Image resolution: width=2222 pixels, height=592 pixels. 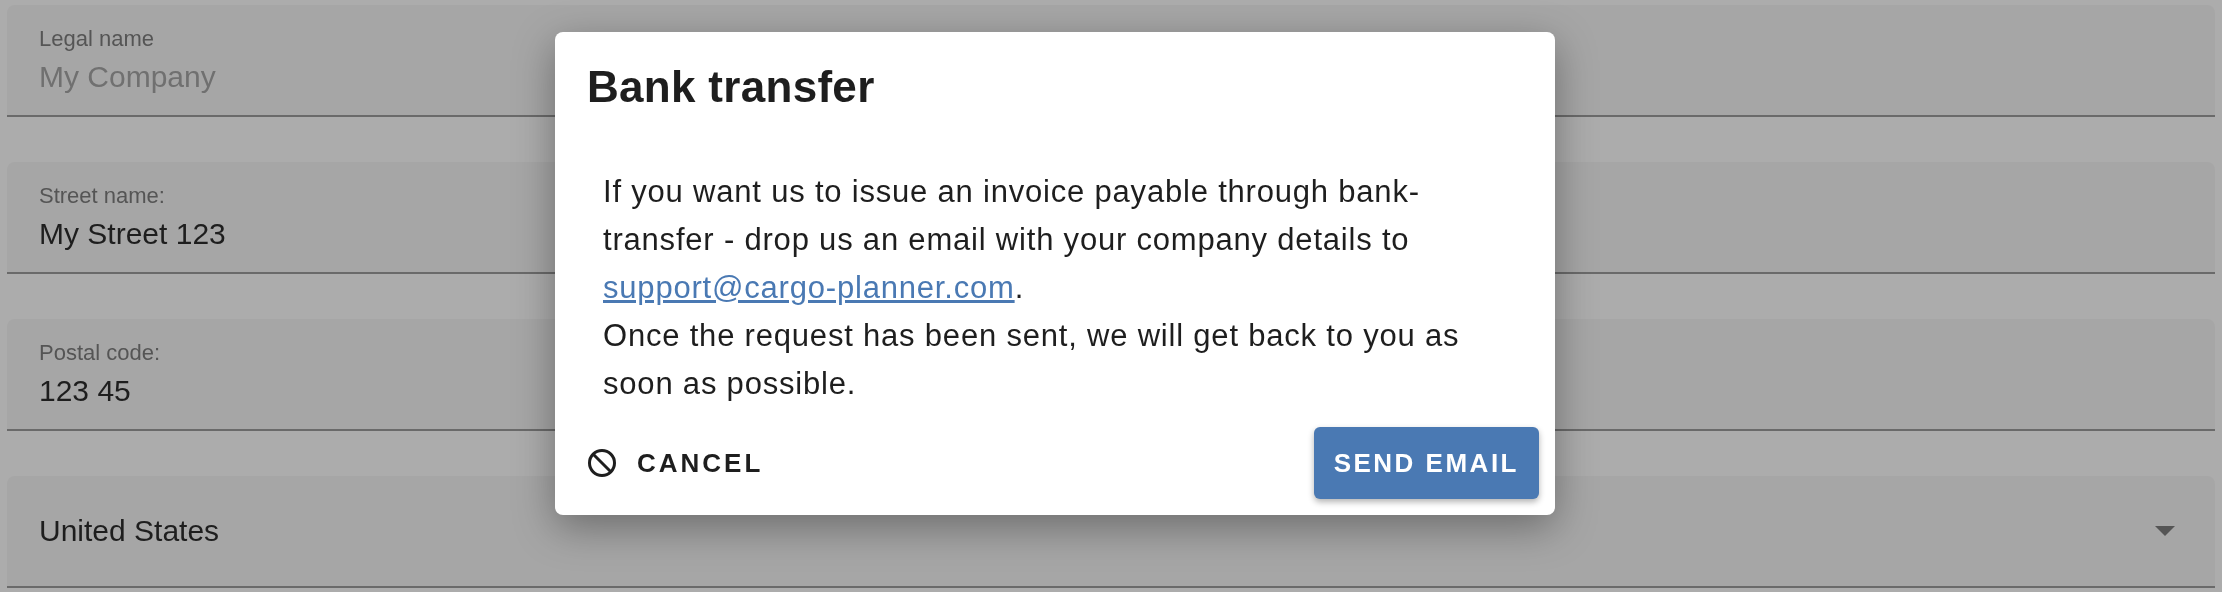 I want to click on select-value: United States, so click(x=129, y=531).